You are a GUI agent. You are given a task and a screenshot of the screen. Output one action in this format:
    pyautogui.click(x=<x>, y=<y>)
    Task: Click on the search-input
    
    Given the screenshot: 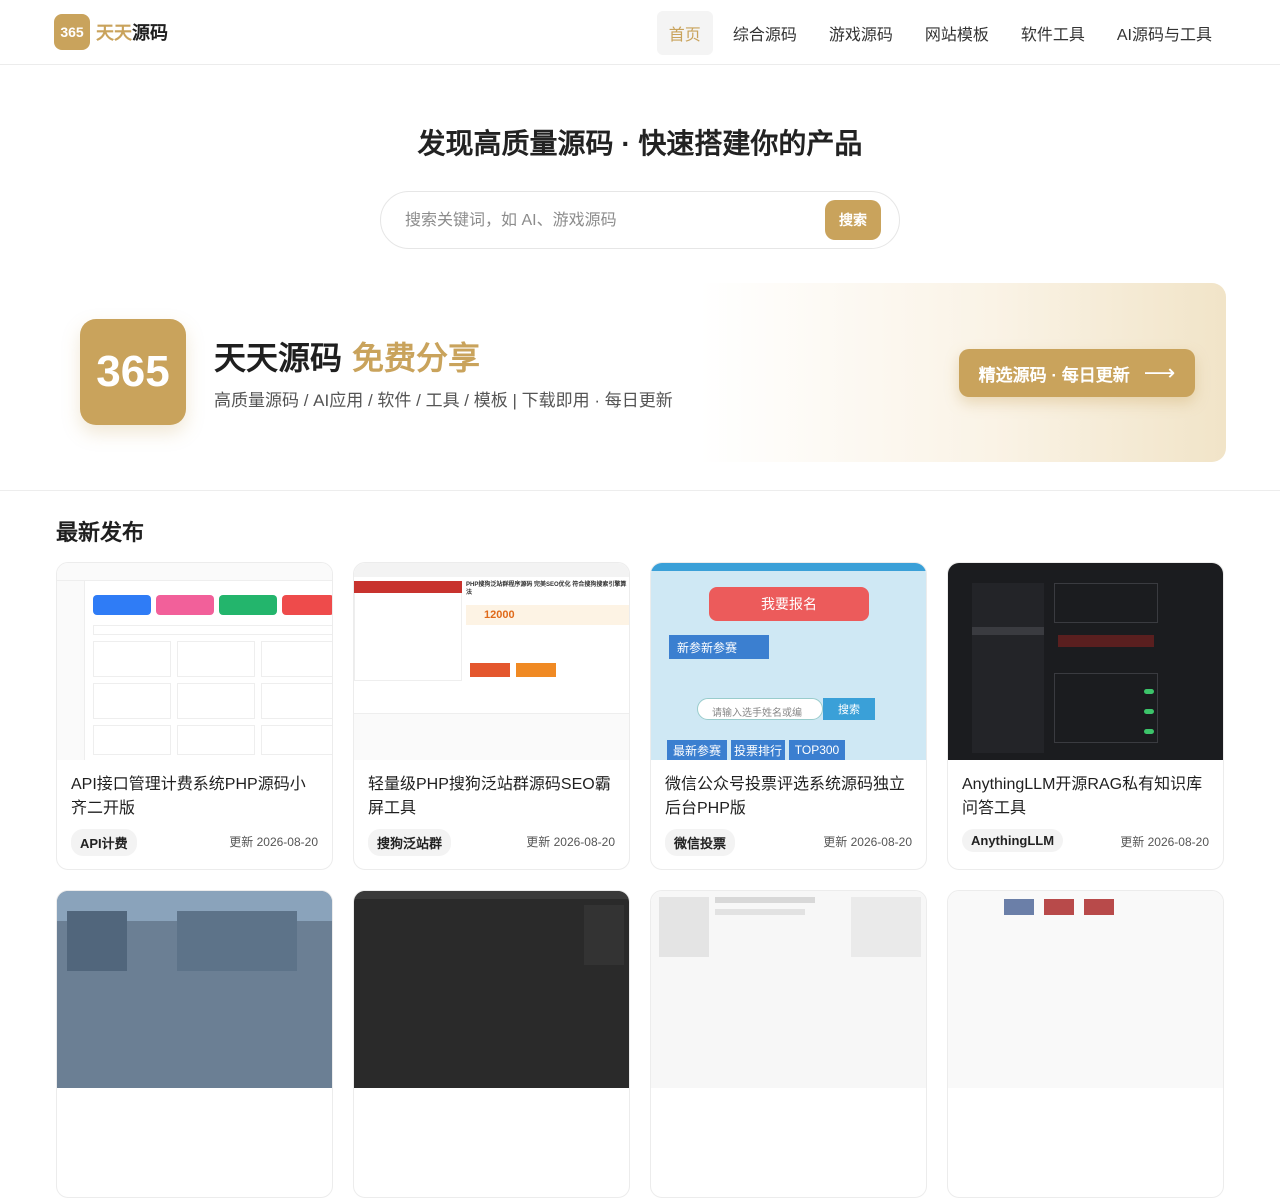 What is the action you would take?
    pyautogui.click(x=605, y=221)
    